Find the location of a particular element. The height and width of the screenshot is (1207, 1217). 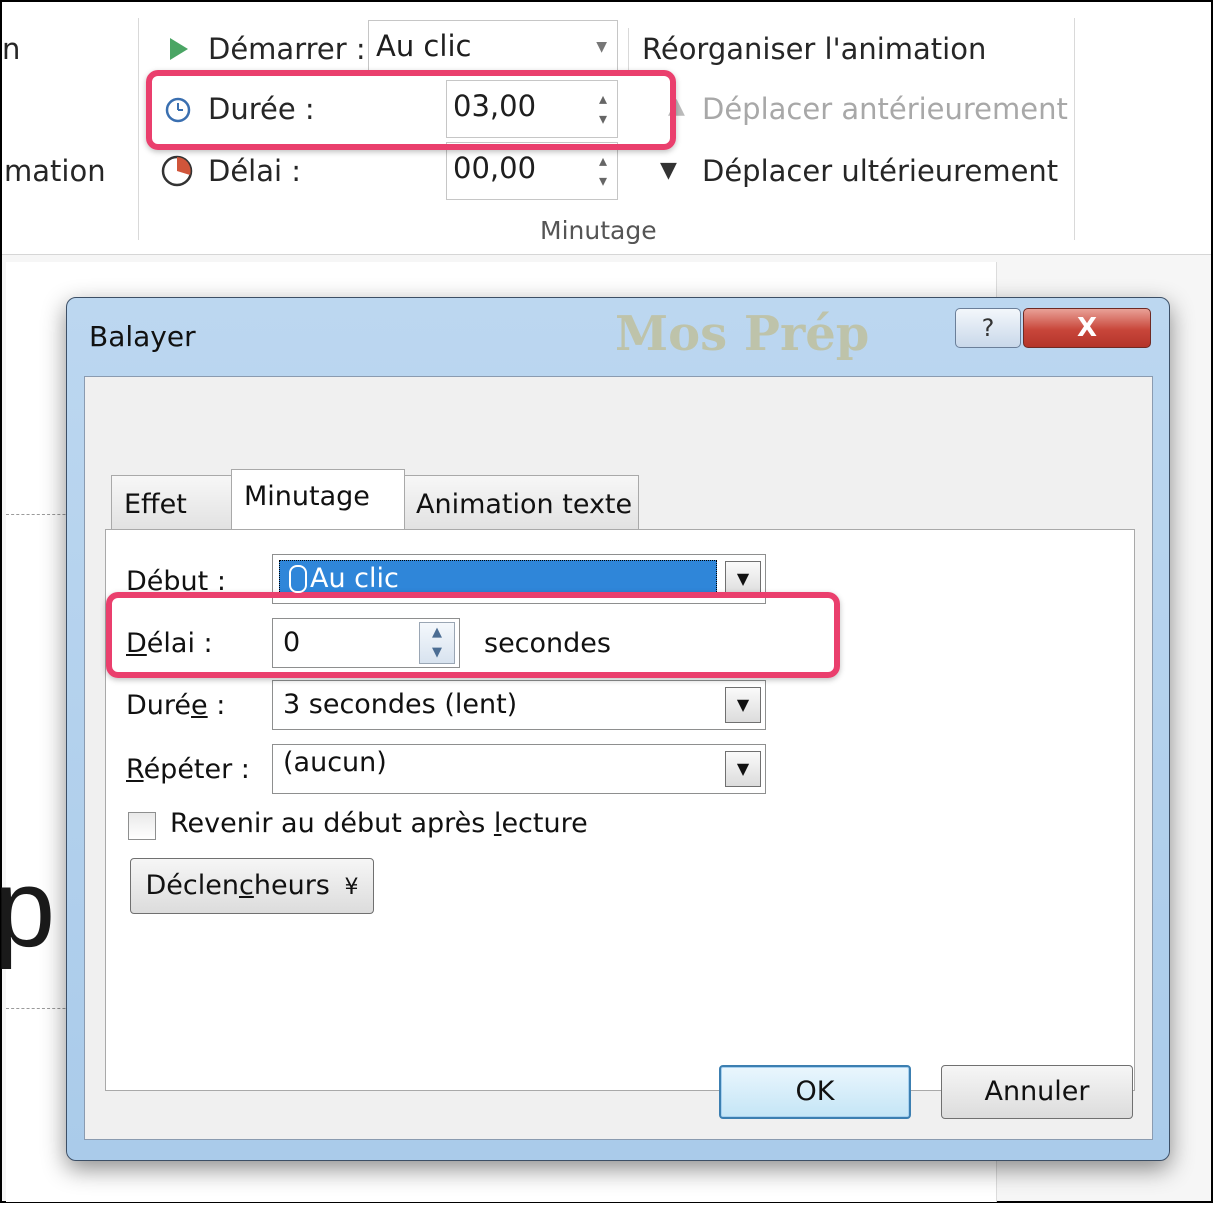

start-dropdown-value: Au clic is located at coordinates (498, 578).